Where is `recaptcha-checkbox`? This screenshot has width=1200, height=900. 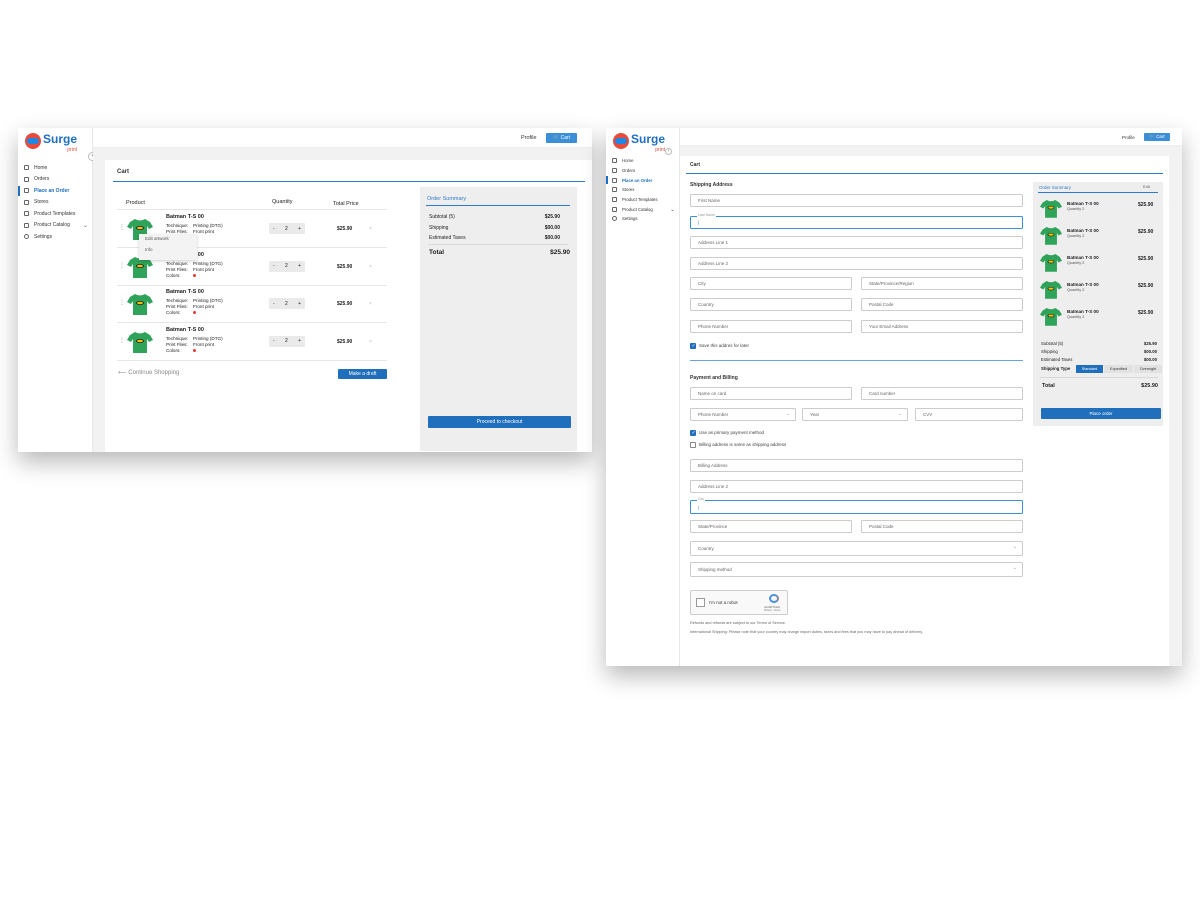 recaptcha-checkbox is located at coordinates (700, 602).